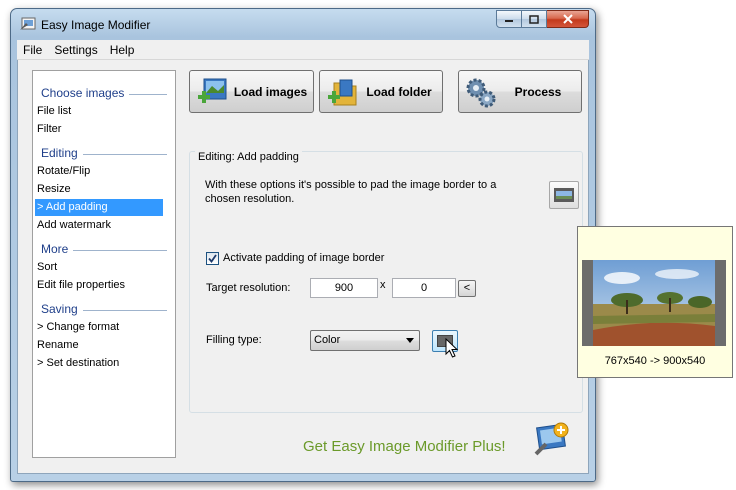 This screenshot has height=490, width=736. I want to click on resolution-separator: x, so click(383, 285).